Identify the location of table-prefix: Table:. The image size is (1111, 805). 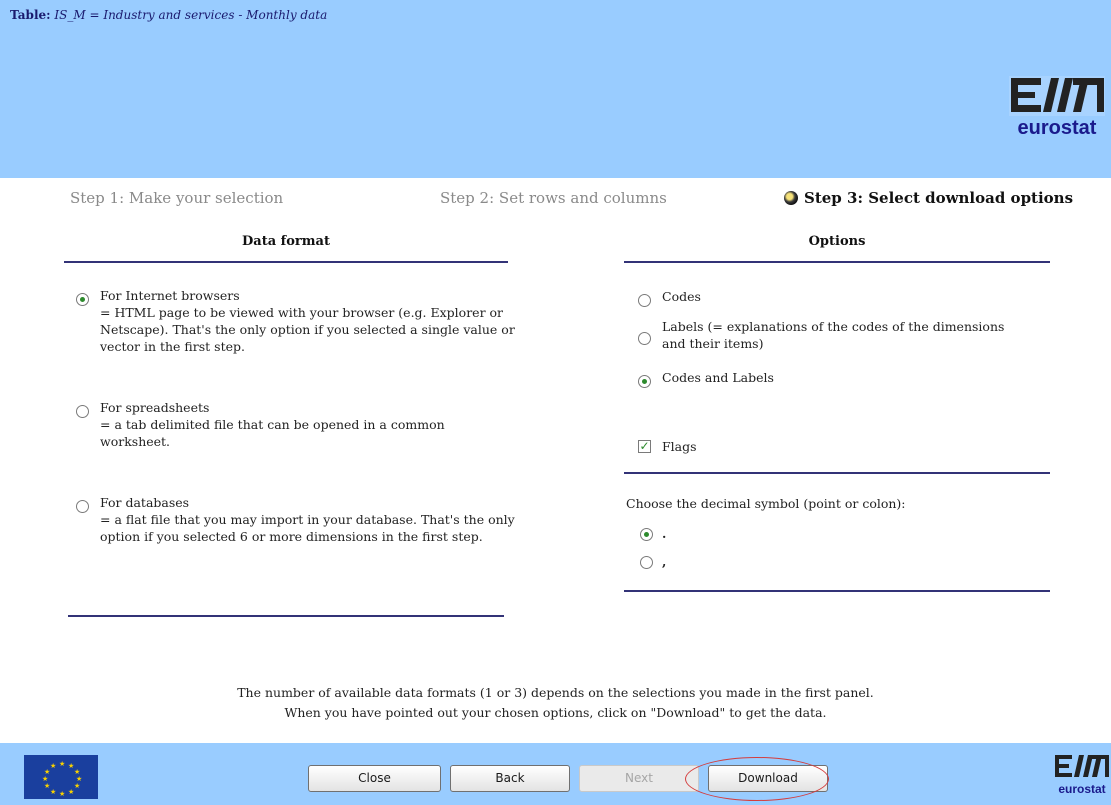
(30, 15).